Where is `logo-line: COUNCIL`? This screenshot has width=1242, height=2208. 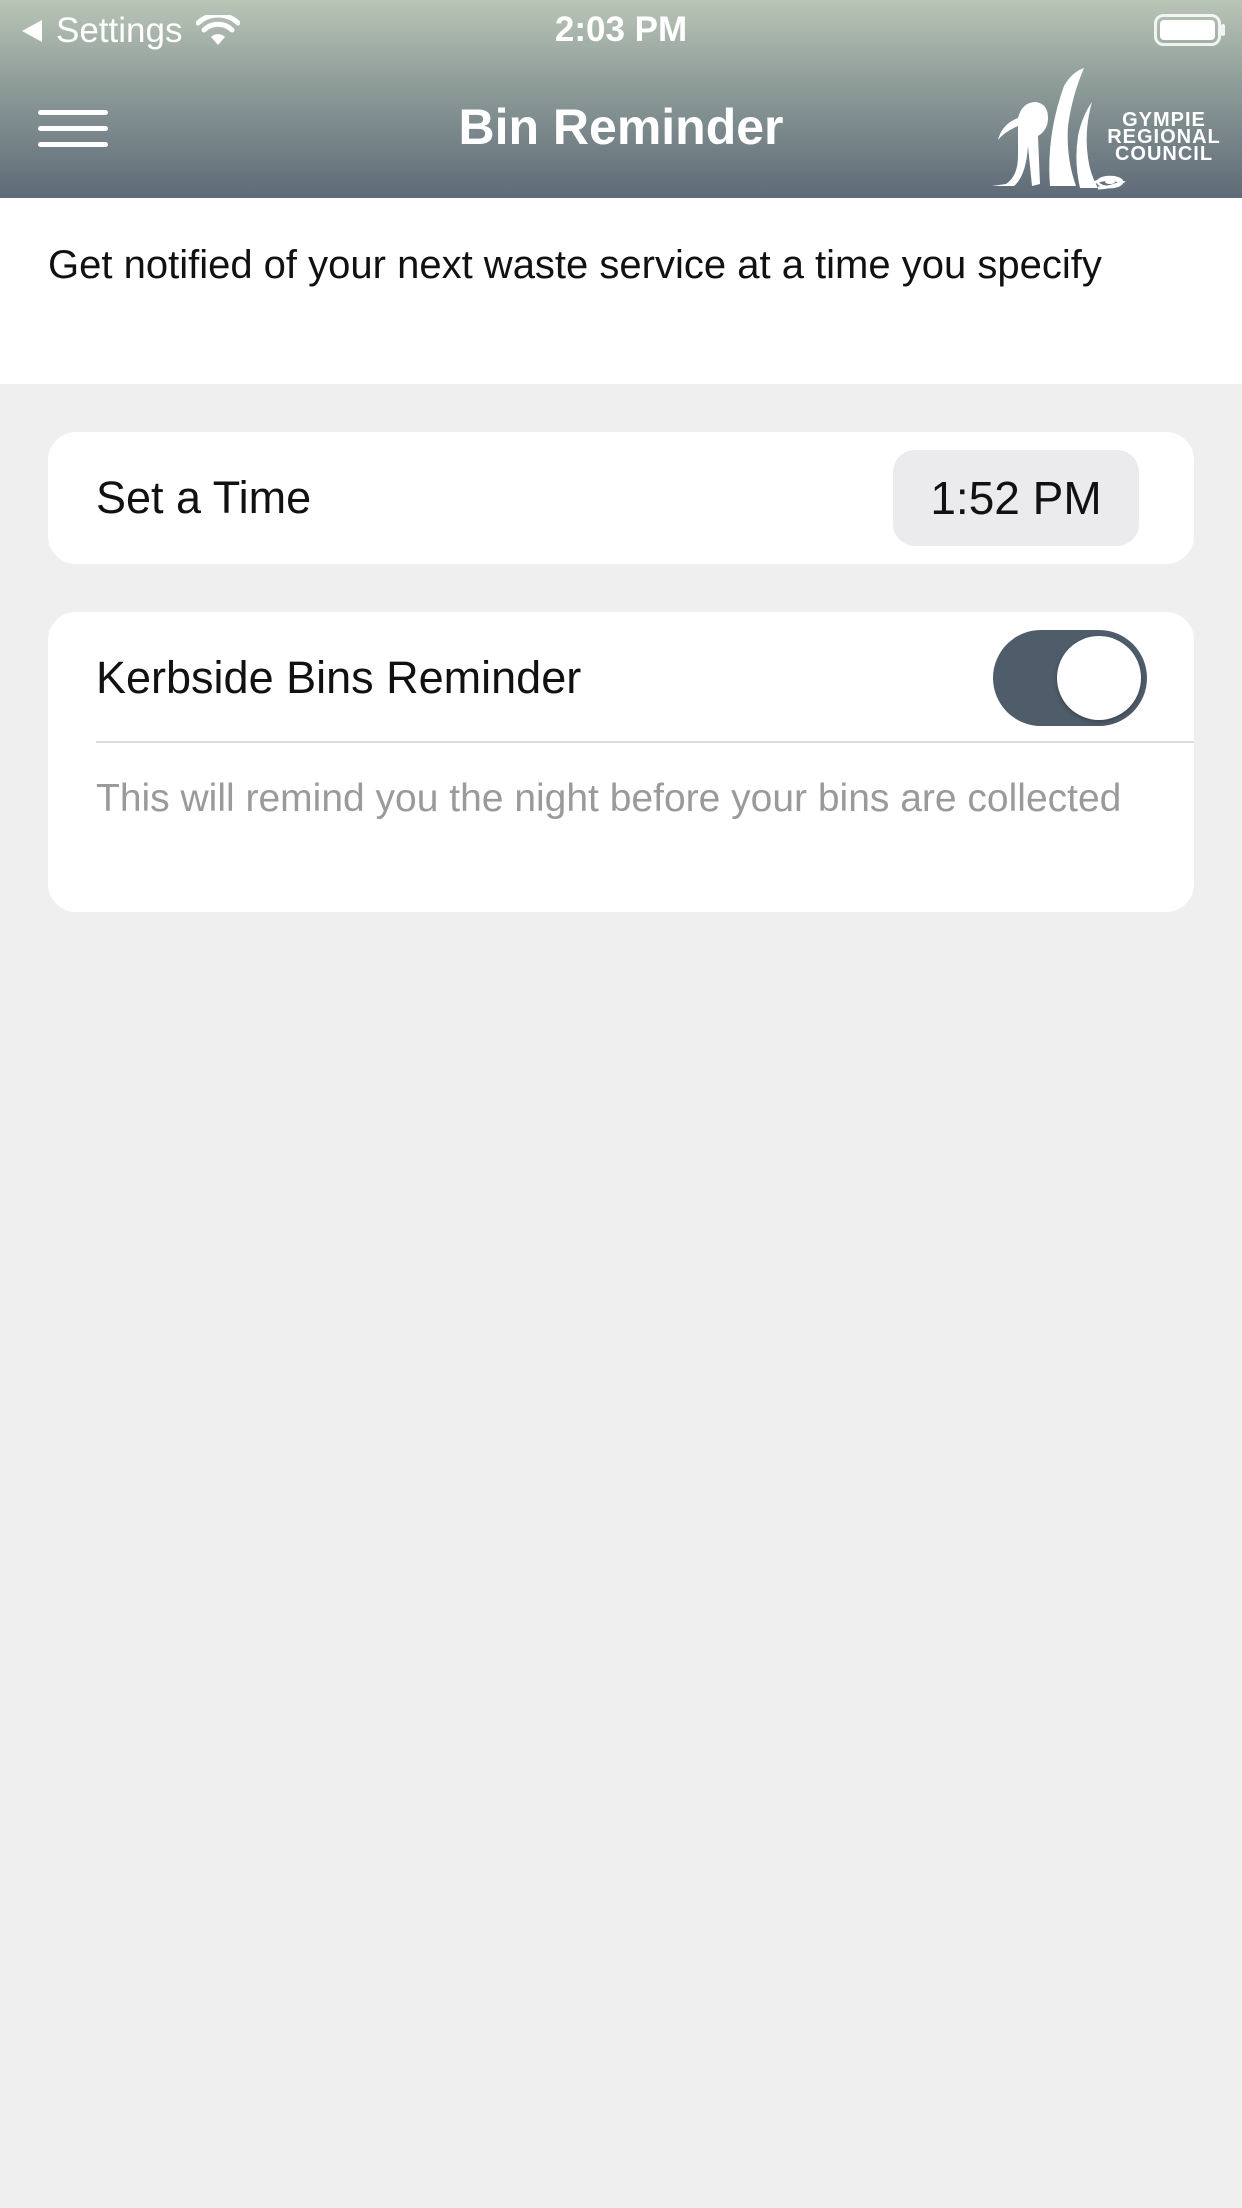
logo-line: COUNCIL is located at coordinates (1164, 154).